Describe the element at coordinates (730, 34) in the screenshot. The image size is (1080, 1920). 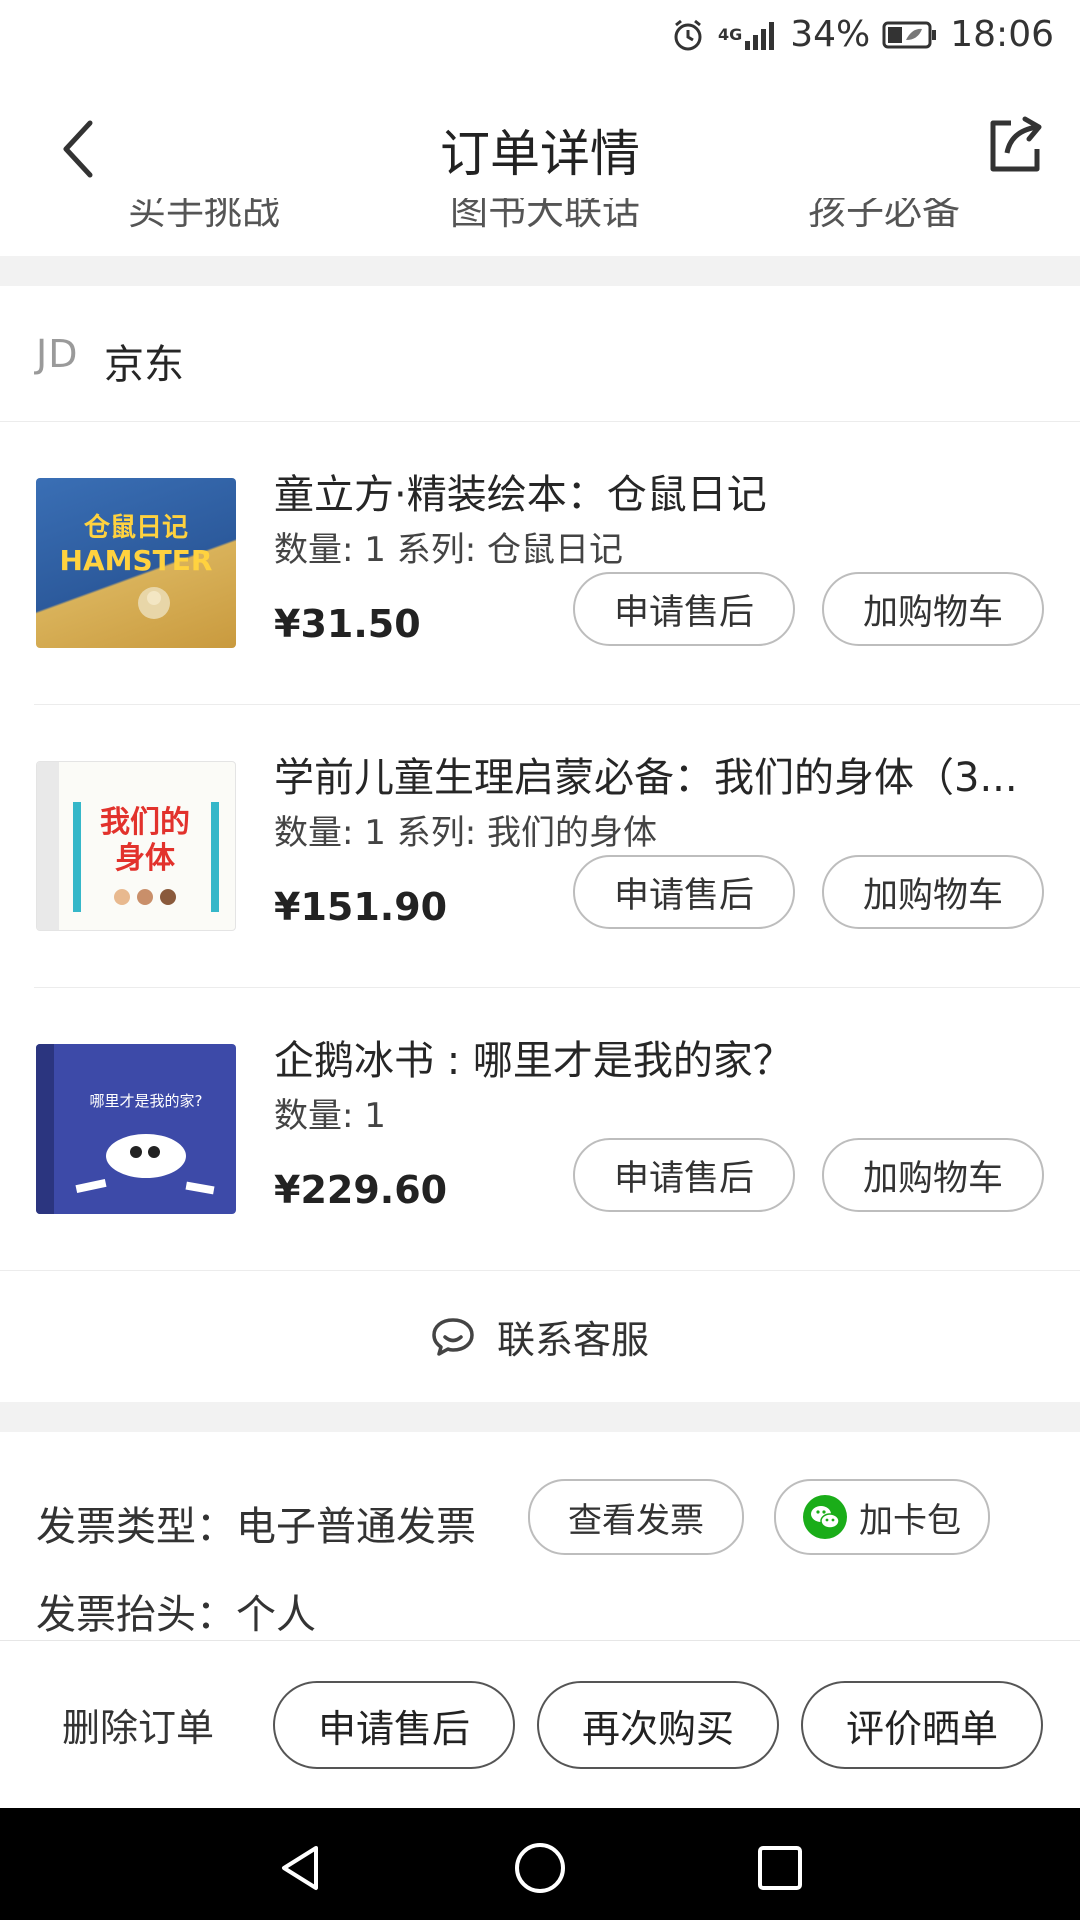
I see `network-type: 4G` at that location.